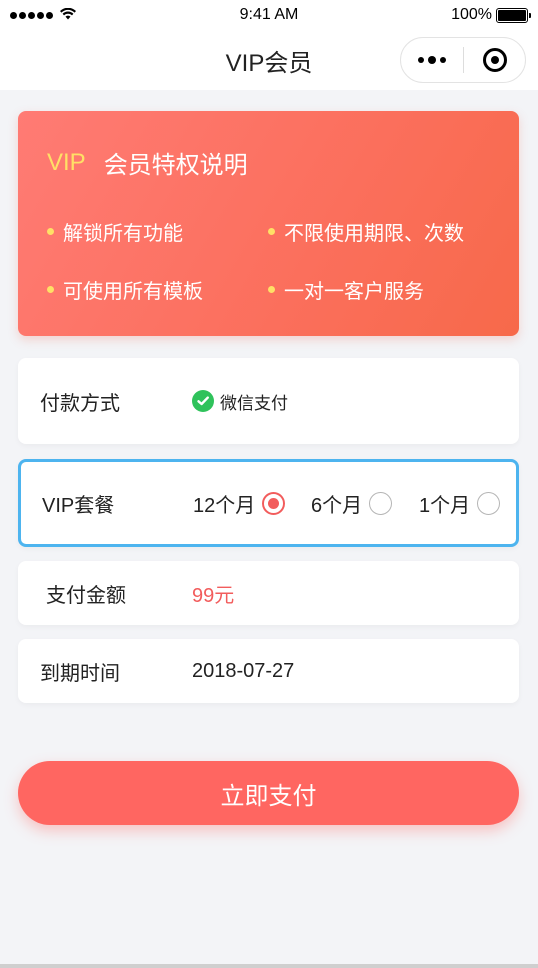 The width and height of the screenshot is (538, 968). I want to click on status-bar: 9:41 AM 100%, so click(269, 15).